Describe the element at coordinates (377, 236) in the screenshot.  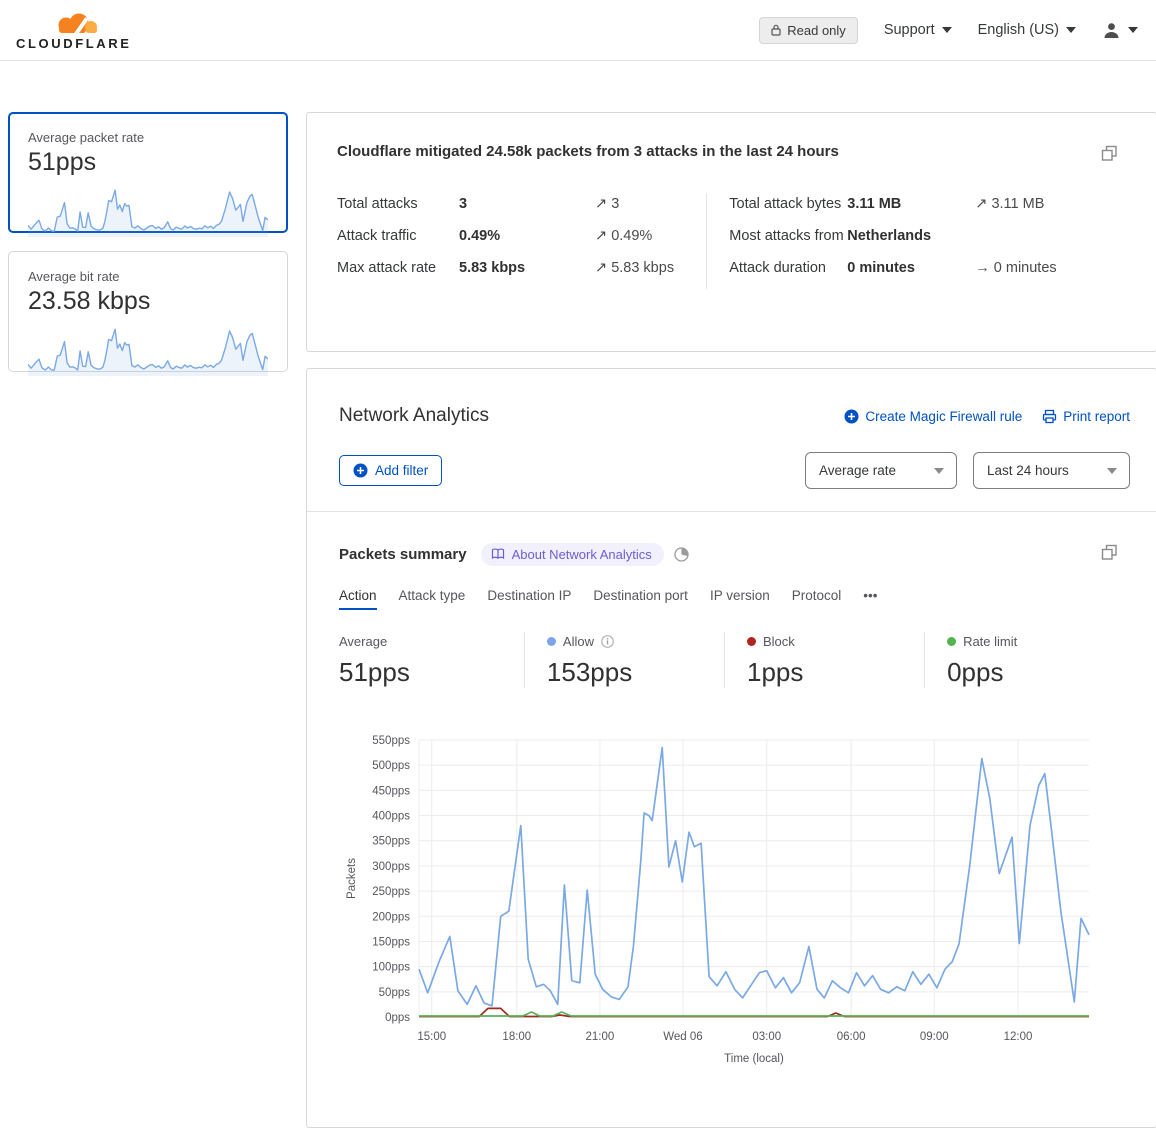
I see `row-label: Attack traffic` at that location.